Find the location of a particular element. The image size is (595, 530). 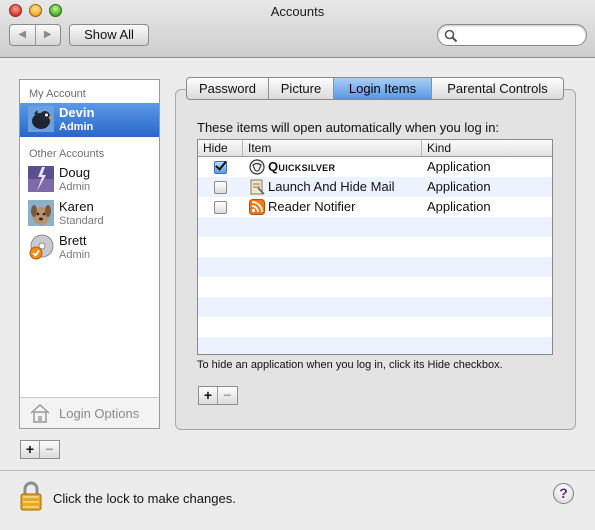

house-icon is located at coordinates (40, 413).